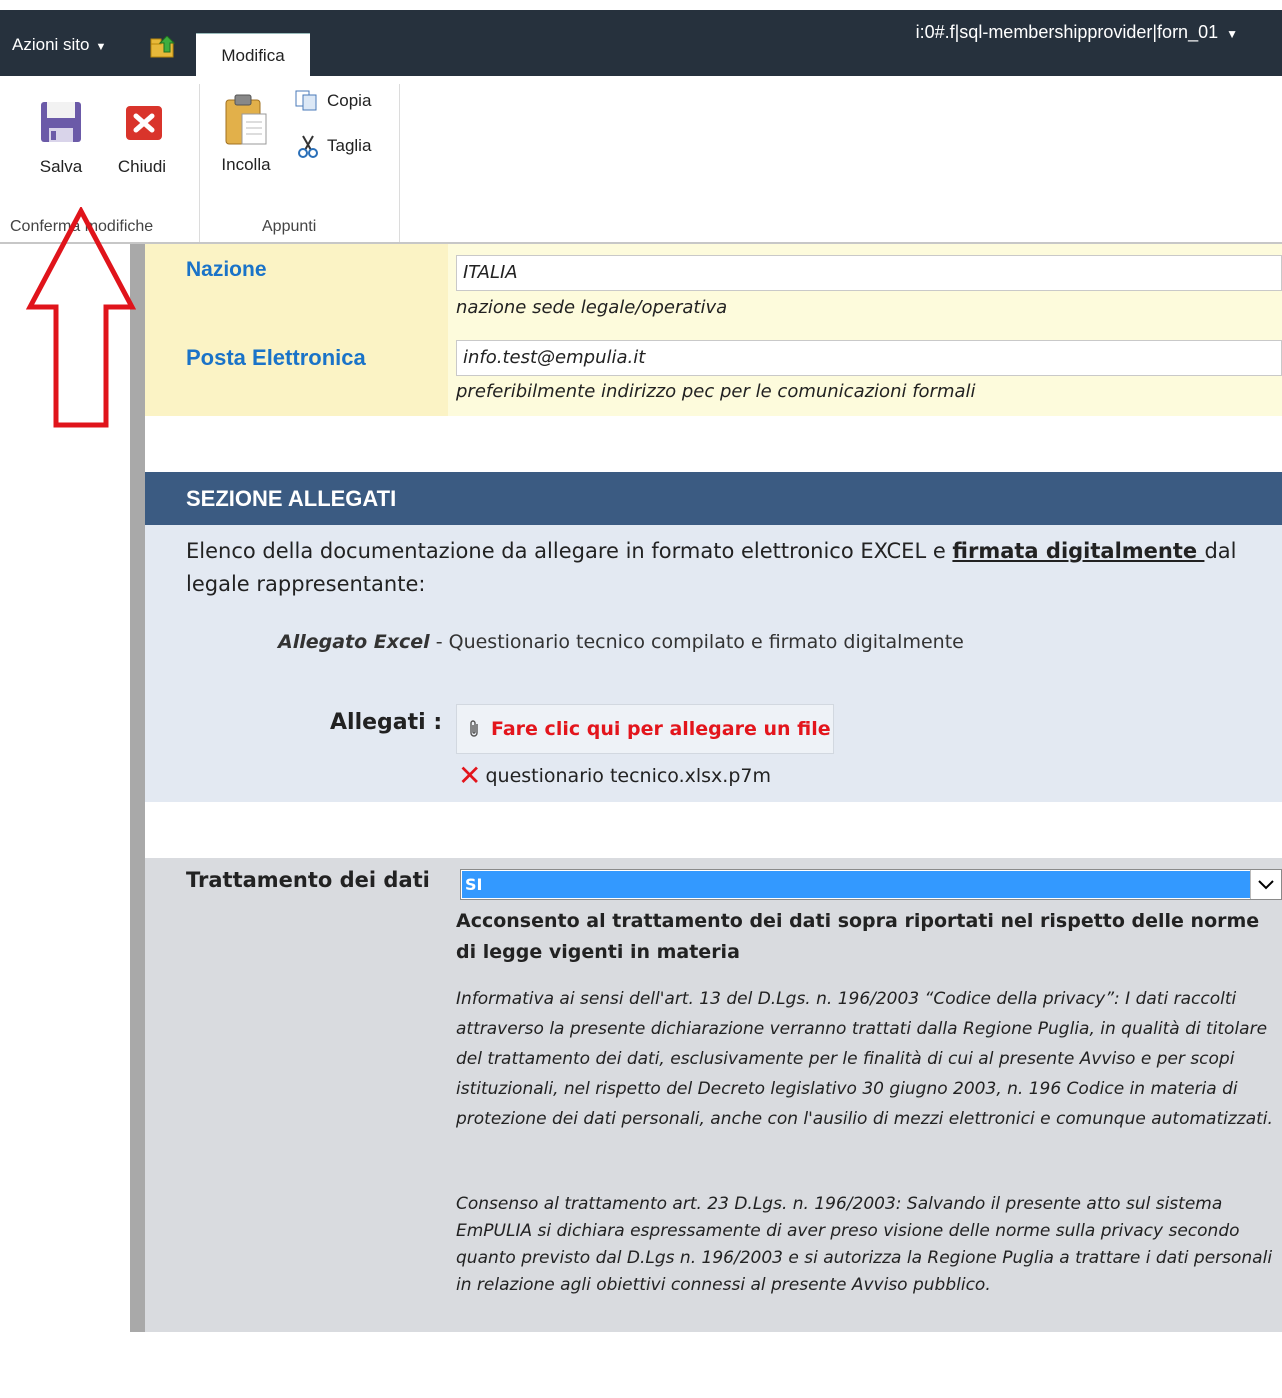 The width and height of the screenshot is (1282, 1398). What do you see at coordinates (51, 44) in the screenshot?
I see `site-actions-label: Azioni sito` at bounding box center [51, 44].